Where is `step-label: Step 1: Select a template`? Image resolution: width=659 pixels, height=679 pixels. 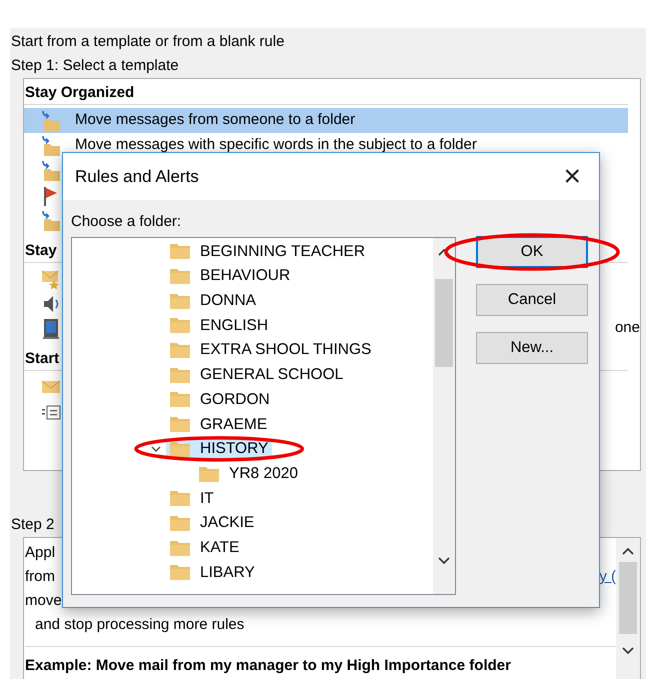 step-label: Step 1: Select a template is located at coordinates (95, 66).